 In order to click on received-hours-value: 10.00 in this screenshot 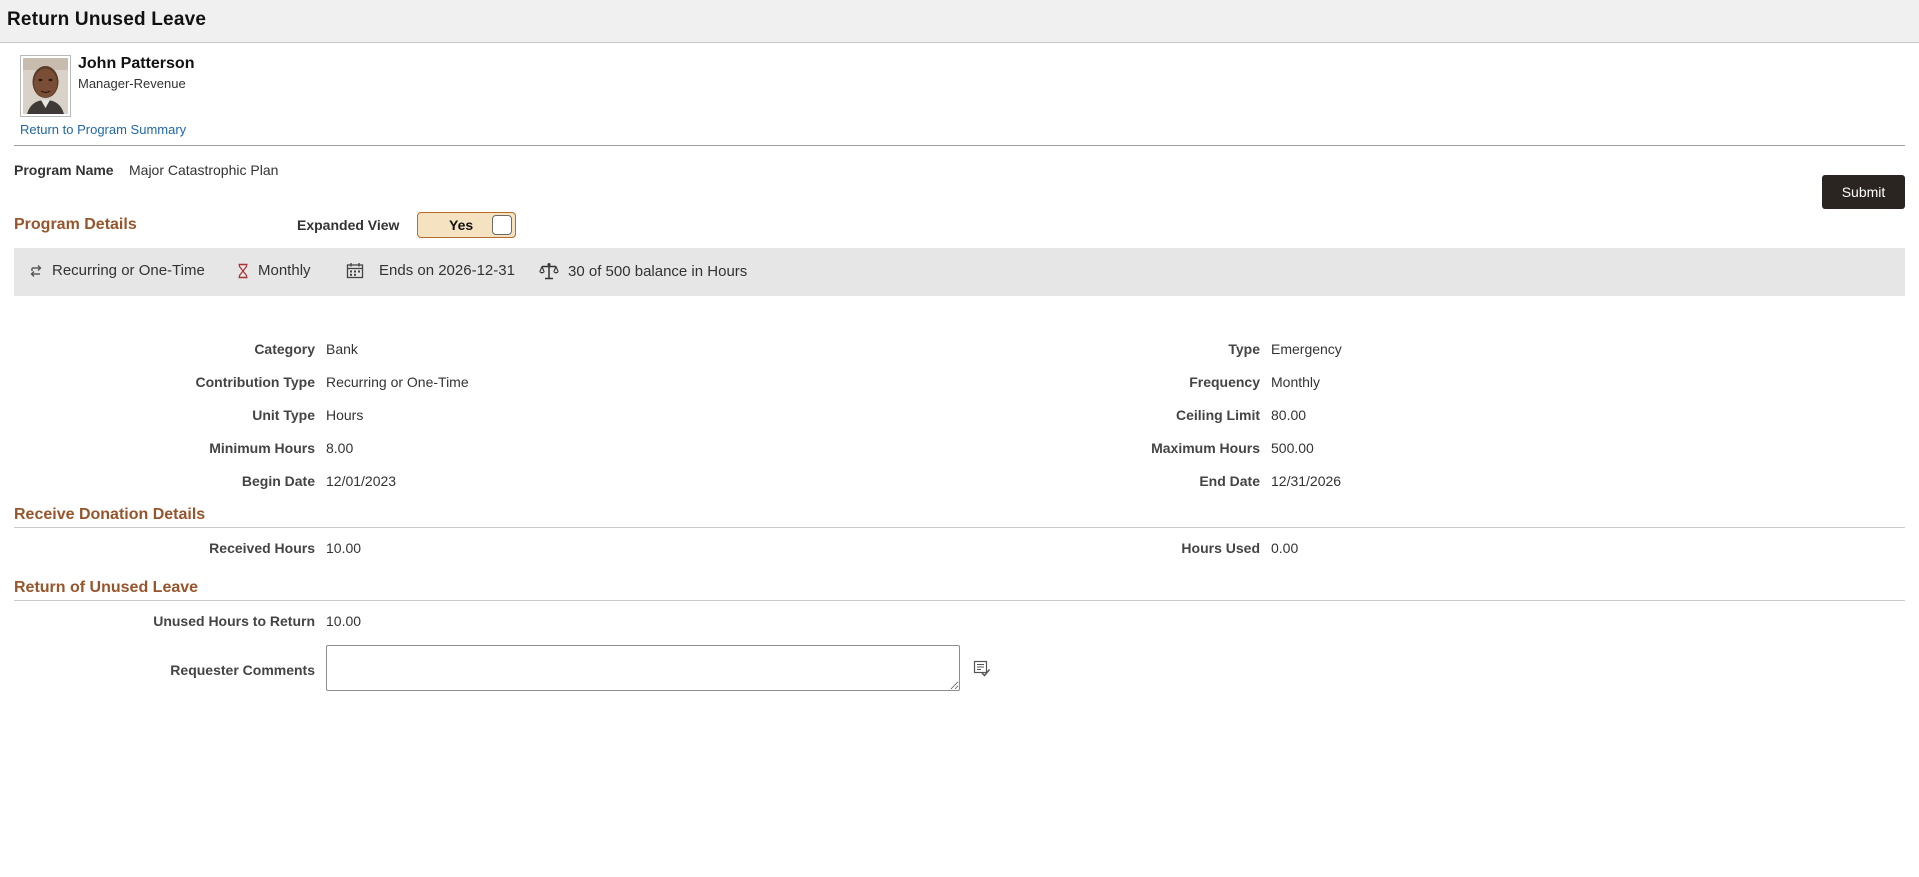, I will do `click(344, 548)`.